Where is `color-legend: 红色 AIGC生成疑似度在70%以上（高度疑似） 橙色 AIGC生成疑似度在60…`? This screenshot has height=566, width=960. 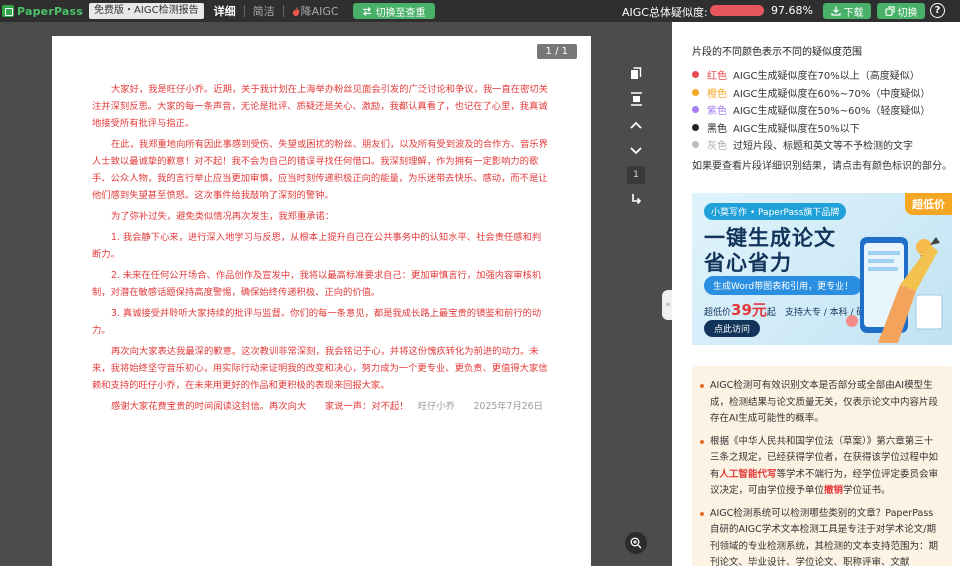 color-legend: 红色 AIGC生成疑似度在70%以上（高度疑似） 橙色 AIGC生成疑似度在60… is located at coordinates (811, 110).